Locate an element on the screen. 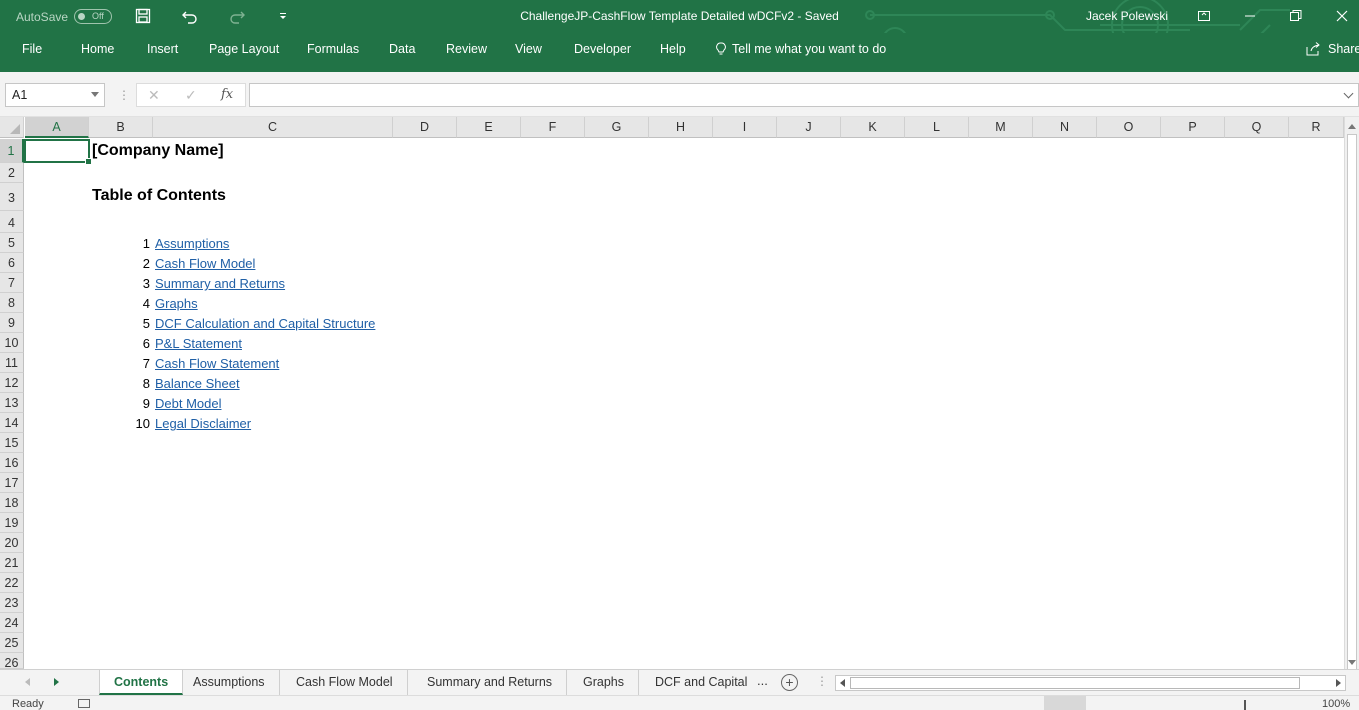 This screenshot has height=710, width=1359. toc-number: 1 is located at coordinates (125, 243).